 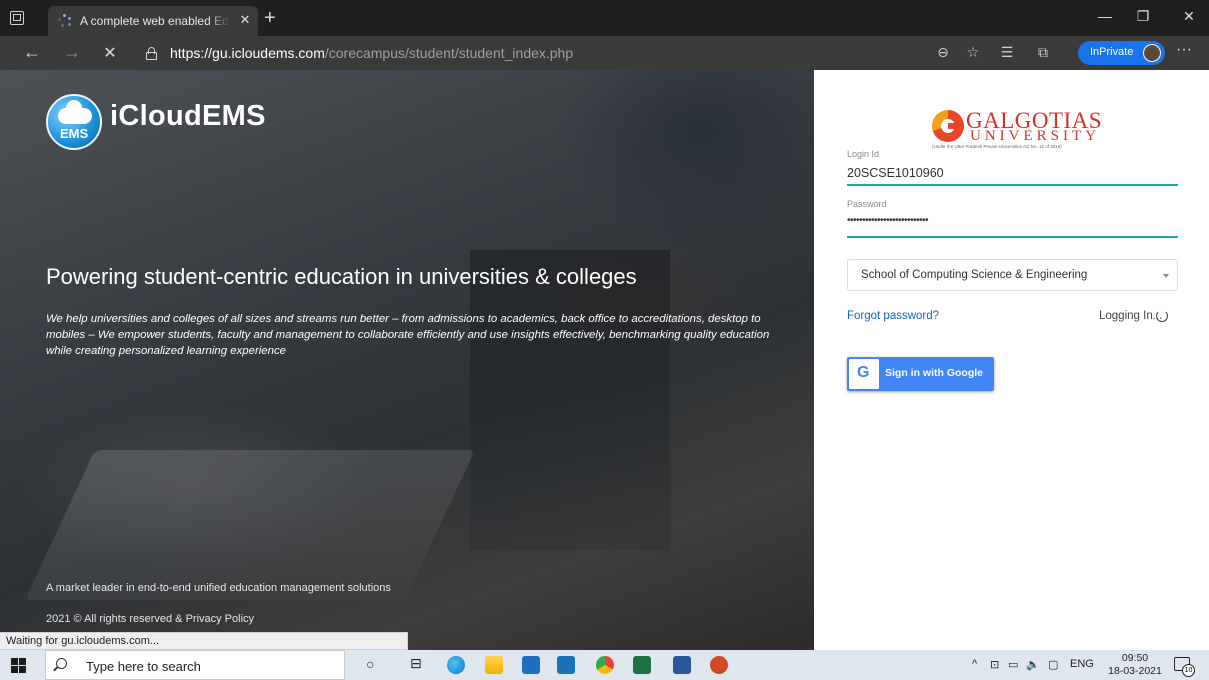 What do you see at coordinates (270, 18) in the screenshot?
I see `new-tab-icon: +` at bounding box center [270, 18].